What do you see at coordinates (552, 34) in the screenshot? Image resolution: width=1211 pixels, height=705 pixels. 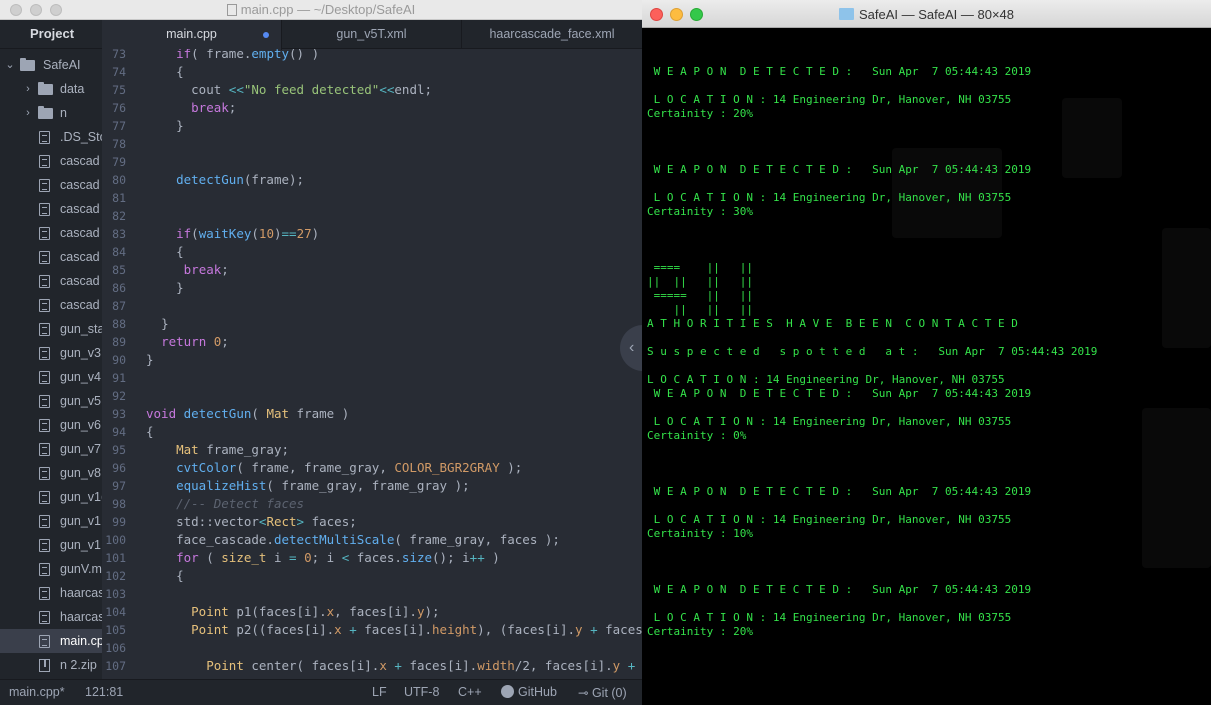 I see `tab-haarcascade-face-xml: haarcascade_face.xml` at bounding box center [552, 34].